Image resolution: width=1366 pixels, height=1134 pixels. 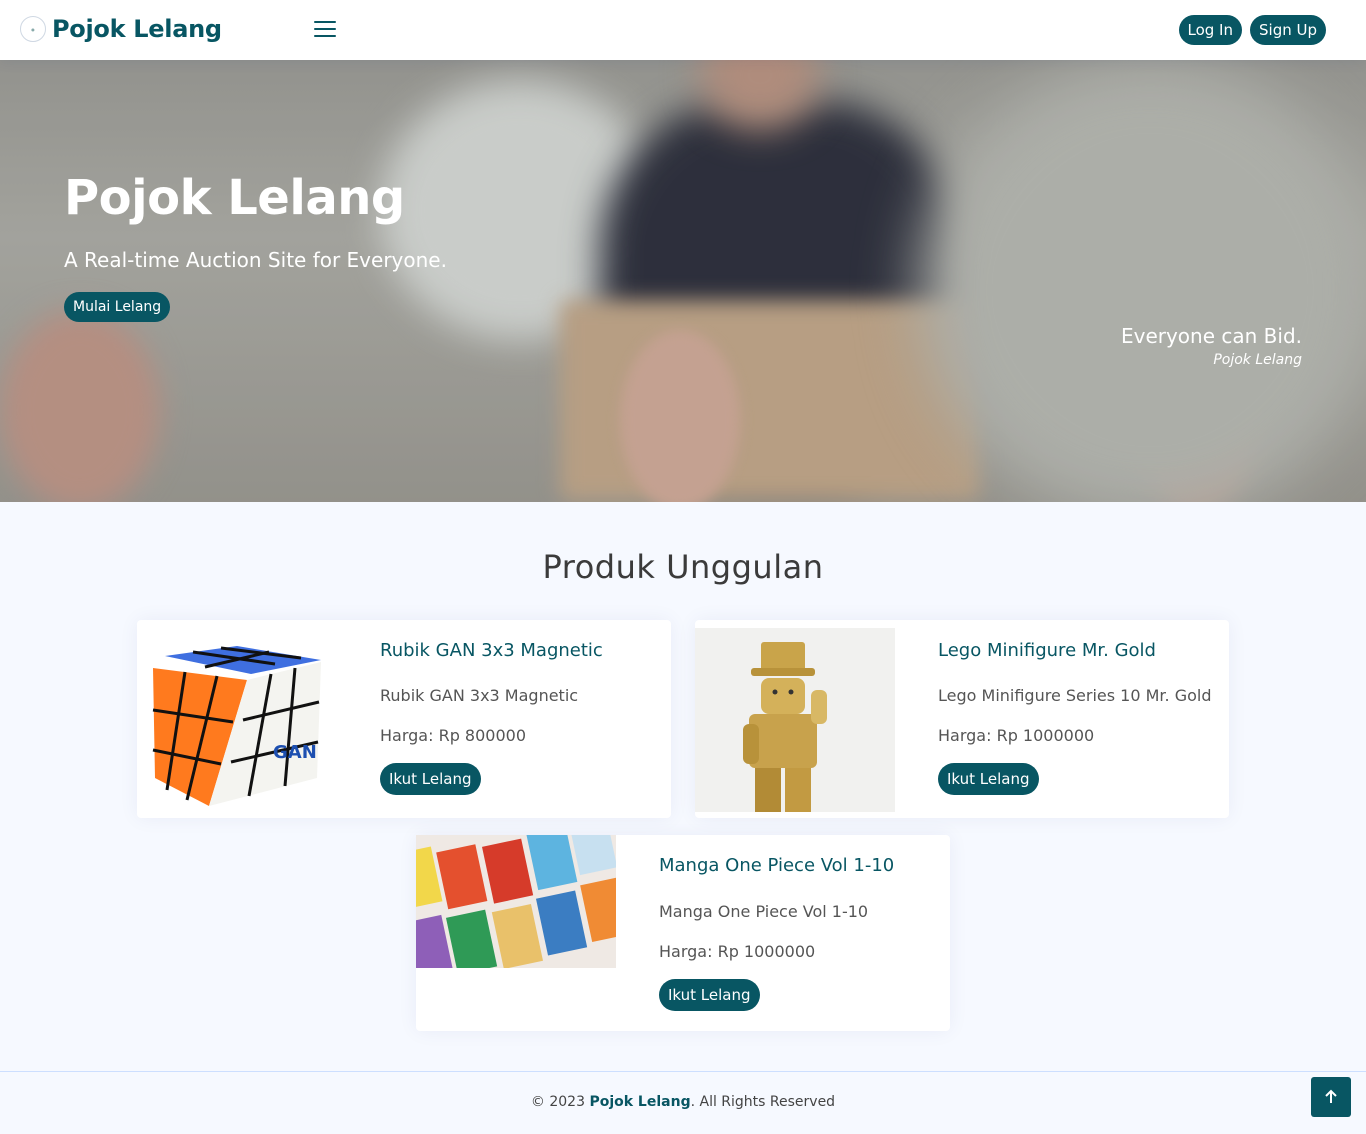 What do you see at coordinates (785, 727) in the screenshot?
I see `lego-figure-icon` at bounding box center [785, 727].